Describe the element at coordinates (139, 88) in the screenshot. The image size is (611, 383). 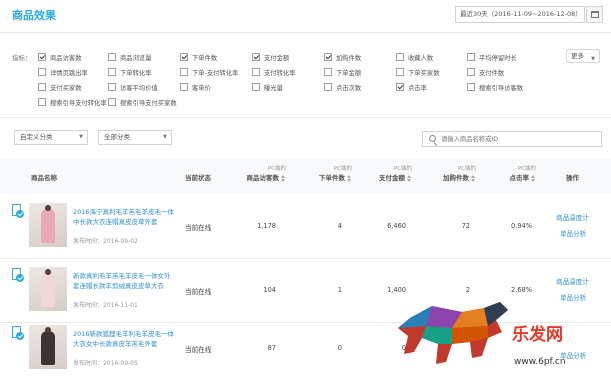
I see `metric-label: 访客平均价值` at that location.